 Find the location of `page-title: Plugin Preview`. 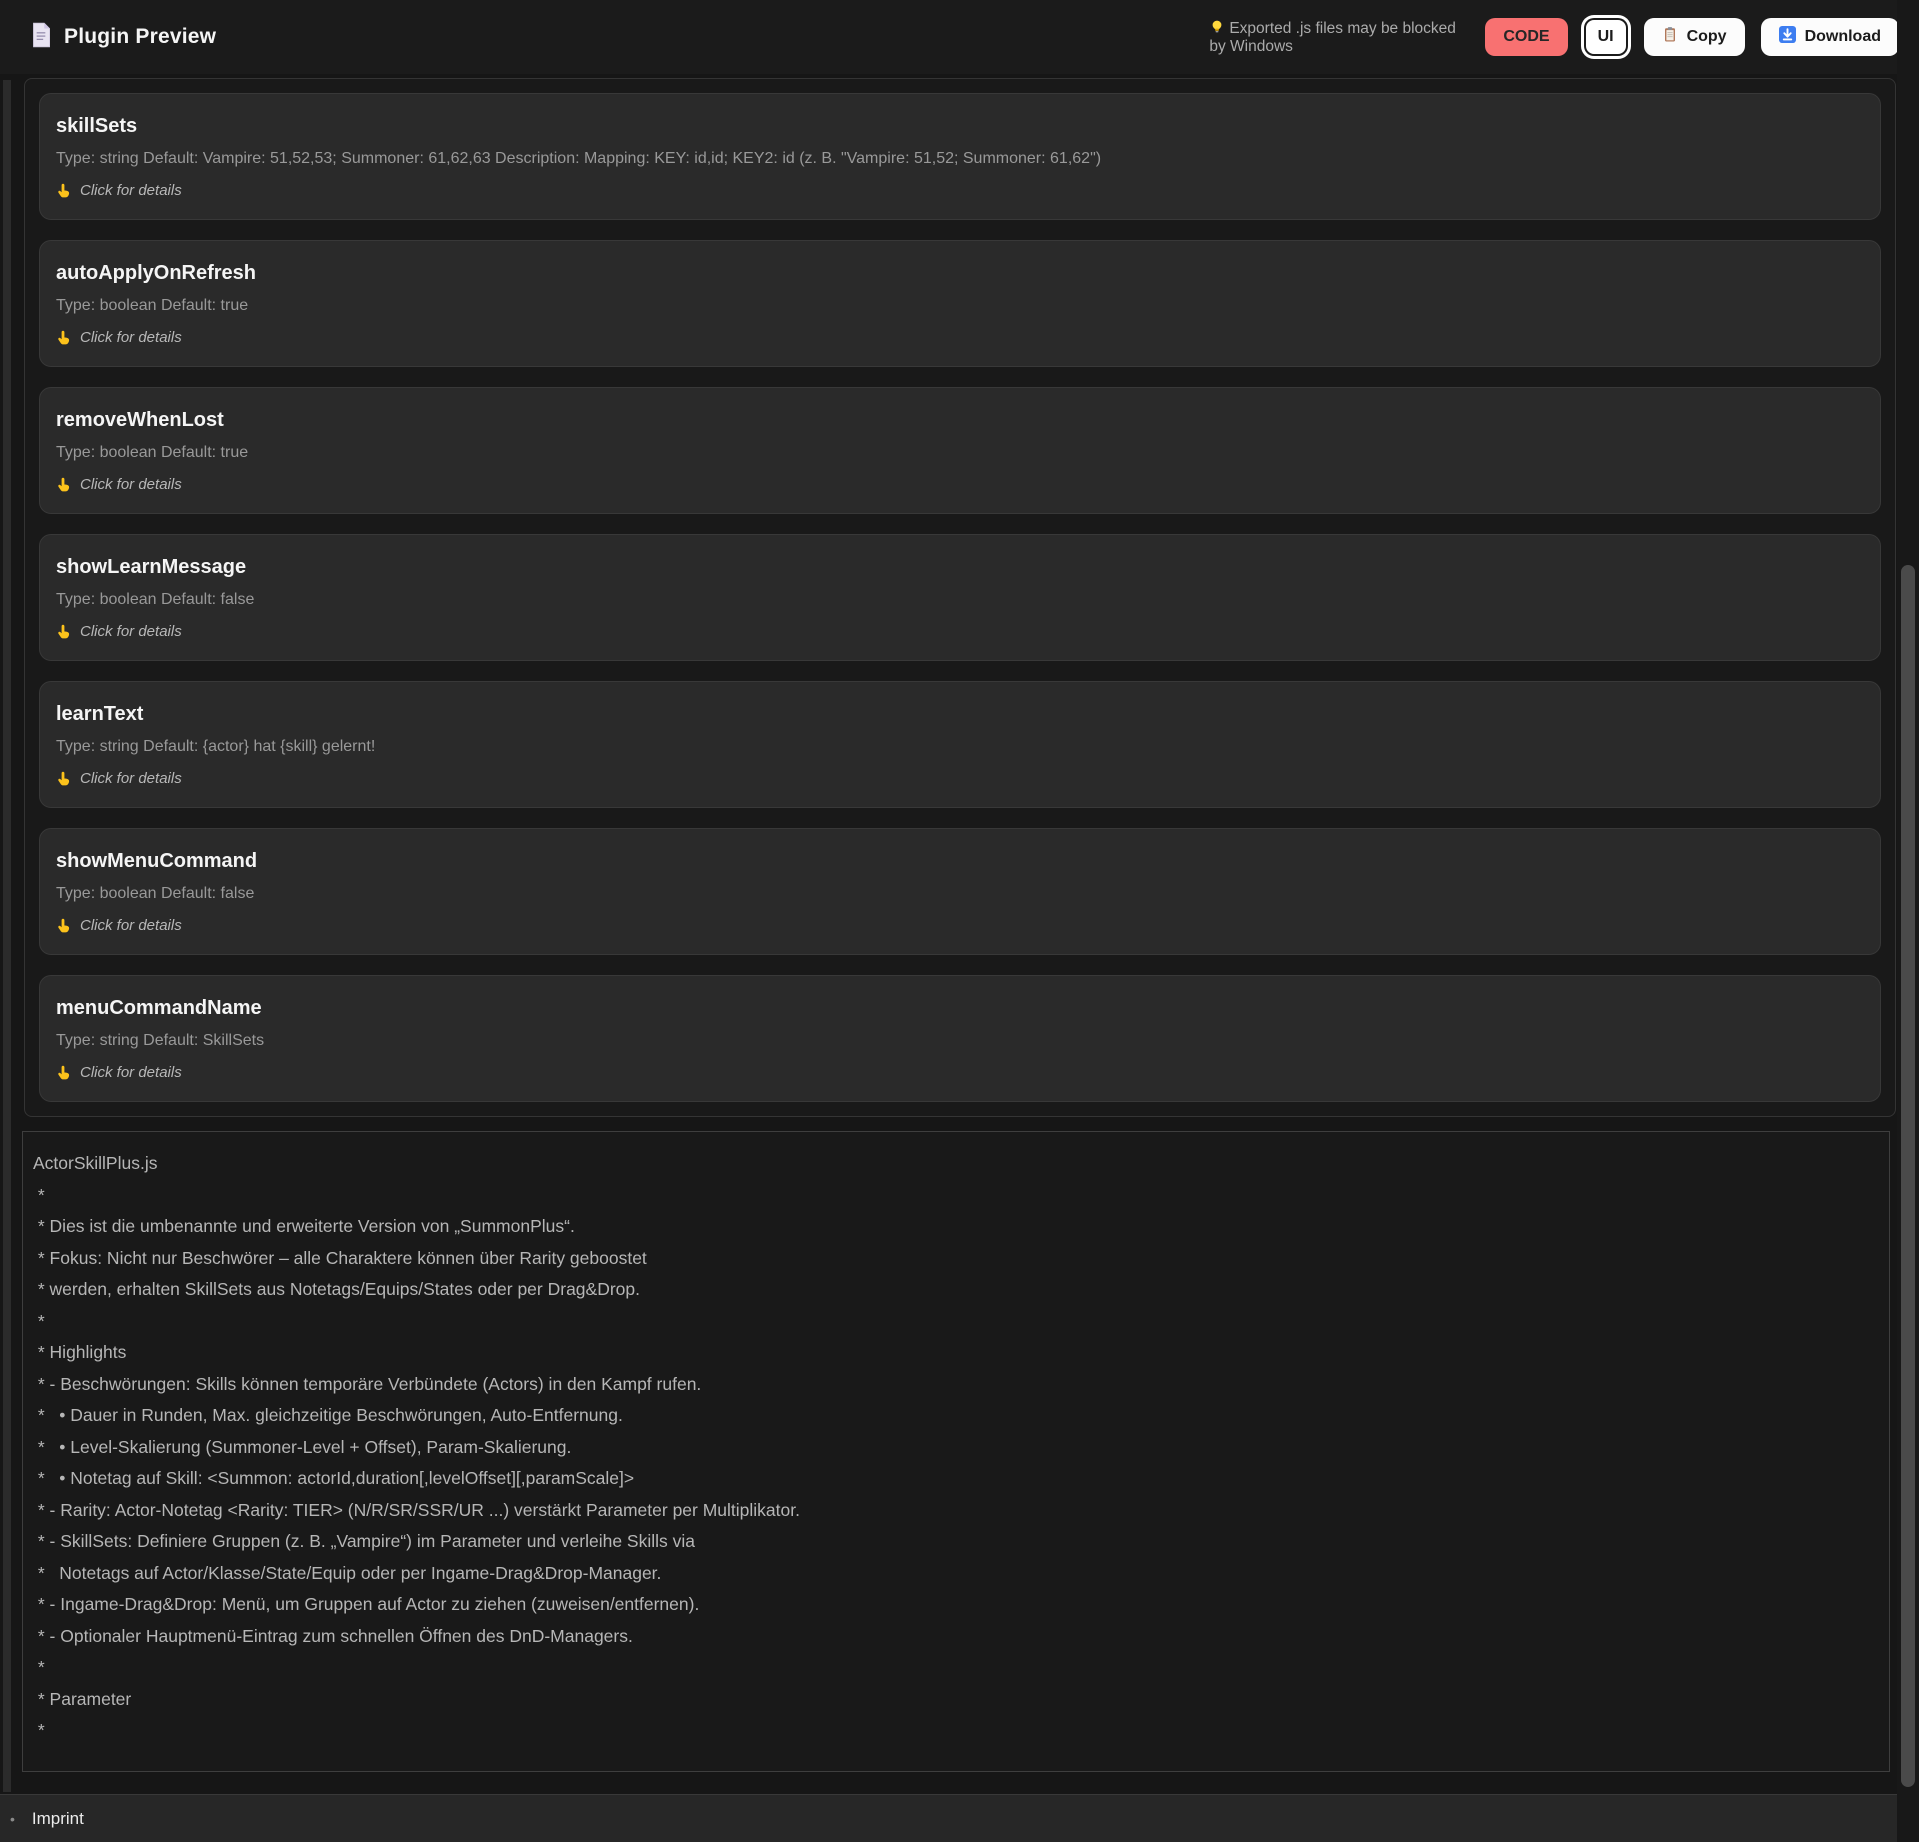

page-title: Plugin Preview is located at coordinates (140, 36).